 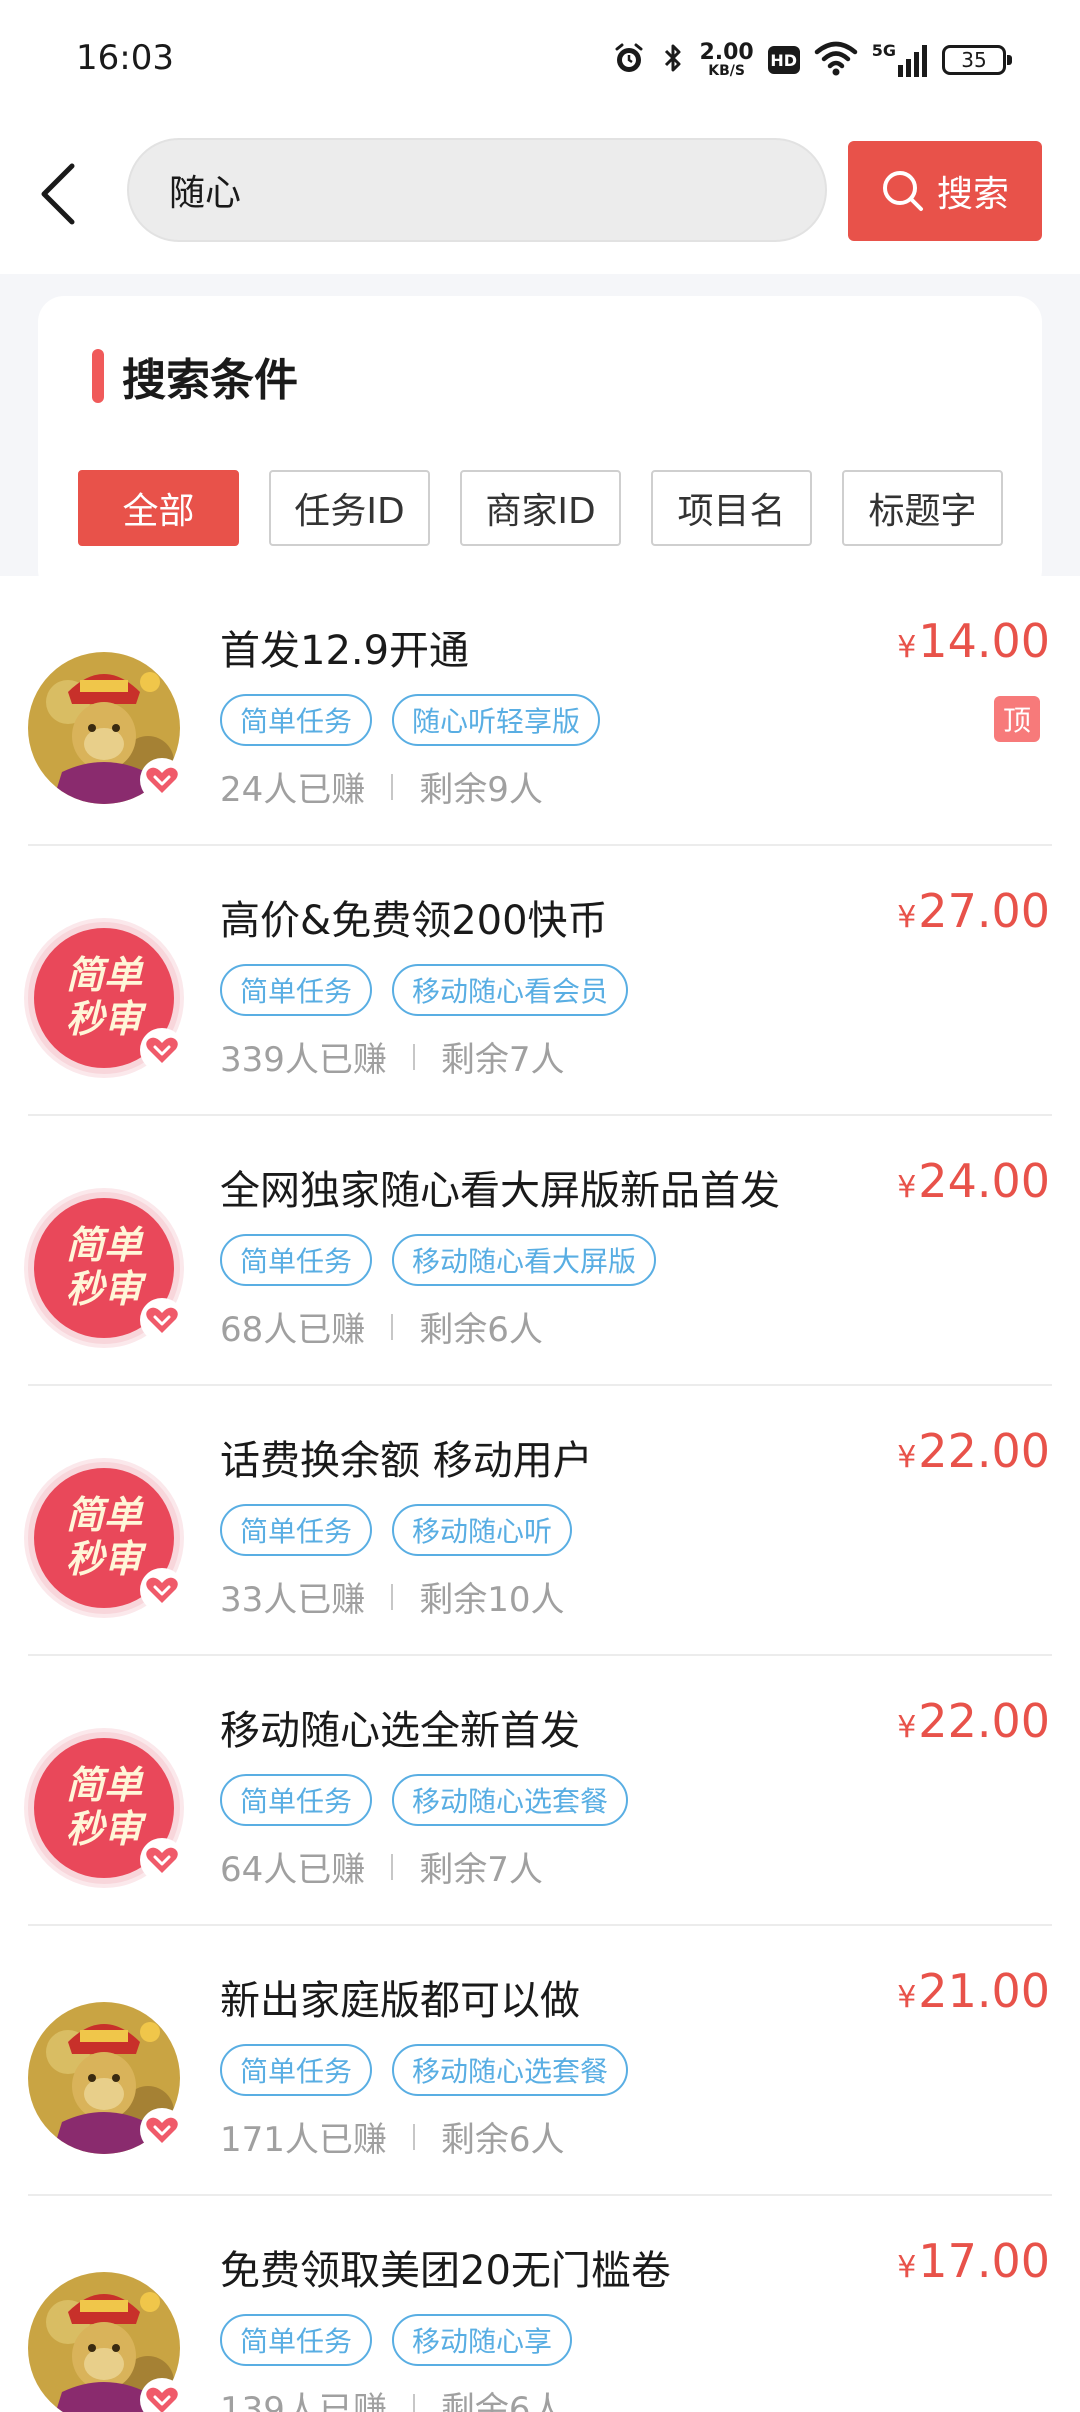 I want to click on task-stats: 33人已赚 剩余10人, so click(x=392, y=1596).